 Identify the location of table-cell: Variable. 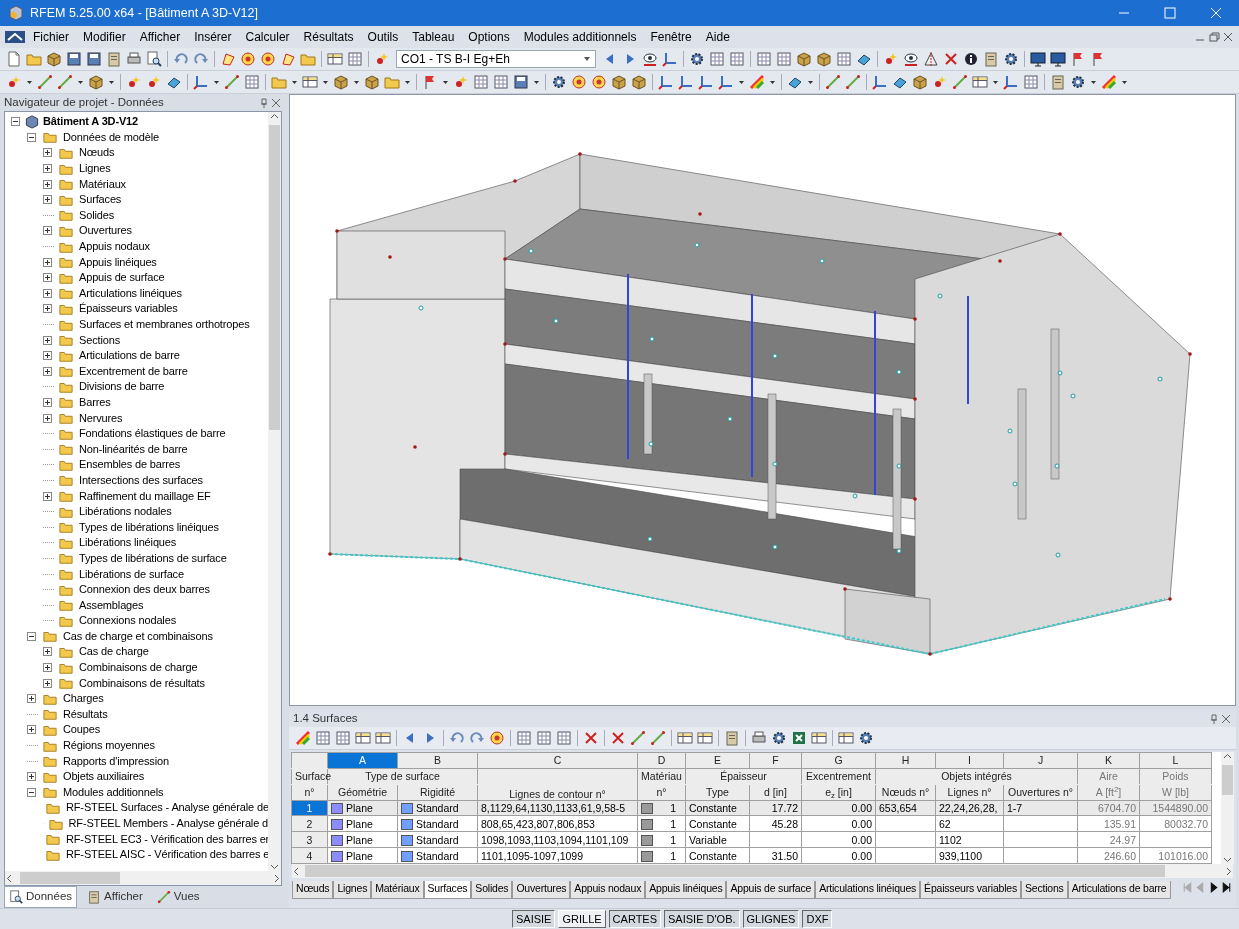
(717, 839).